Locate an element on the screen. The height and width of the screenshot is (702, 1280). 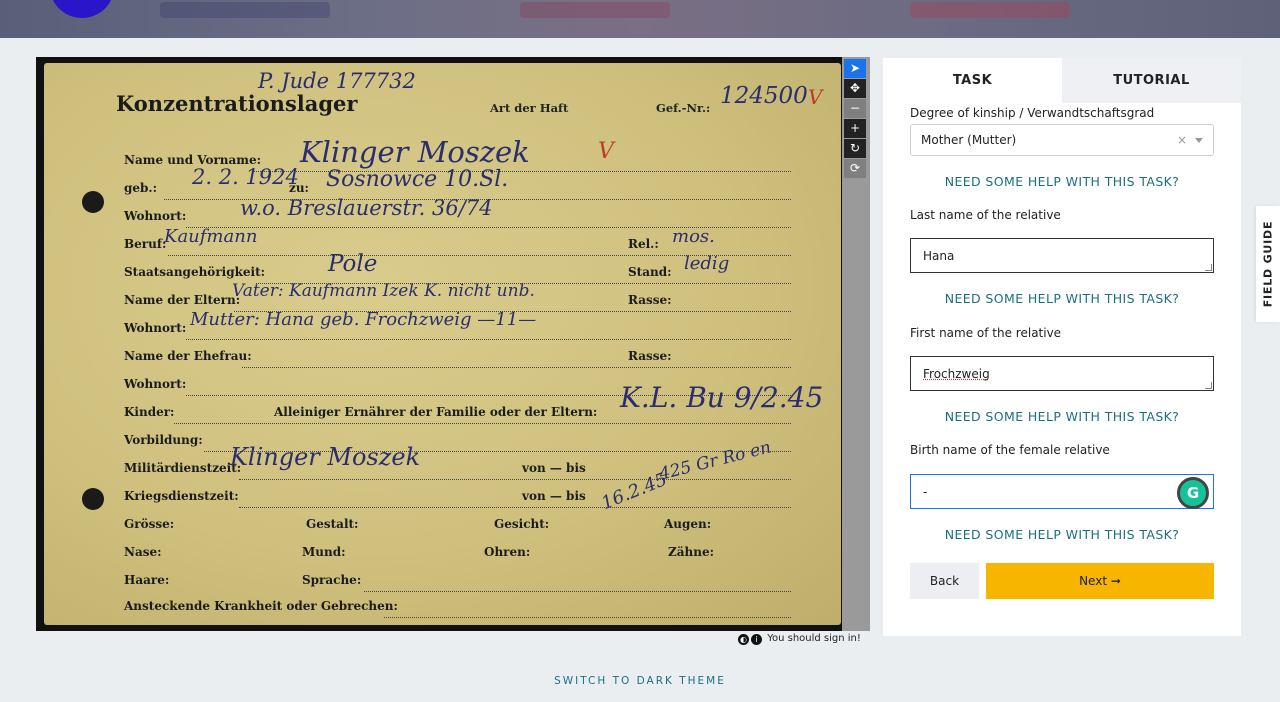
label-vorbildung: Vorbildung: is located at coordinates (163, 440).